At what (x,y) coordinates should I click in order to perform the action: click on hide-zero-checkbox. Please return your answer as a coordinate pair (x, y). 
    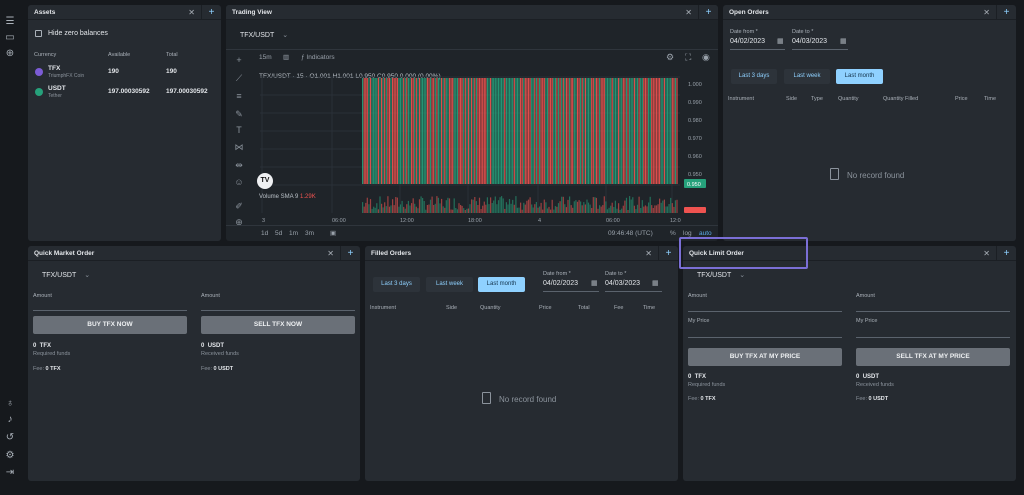
    Looking at the image, I should click on (38, 33).